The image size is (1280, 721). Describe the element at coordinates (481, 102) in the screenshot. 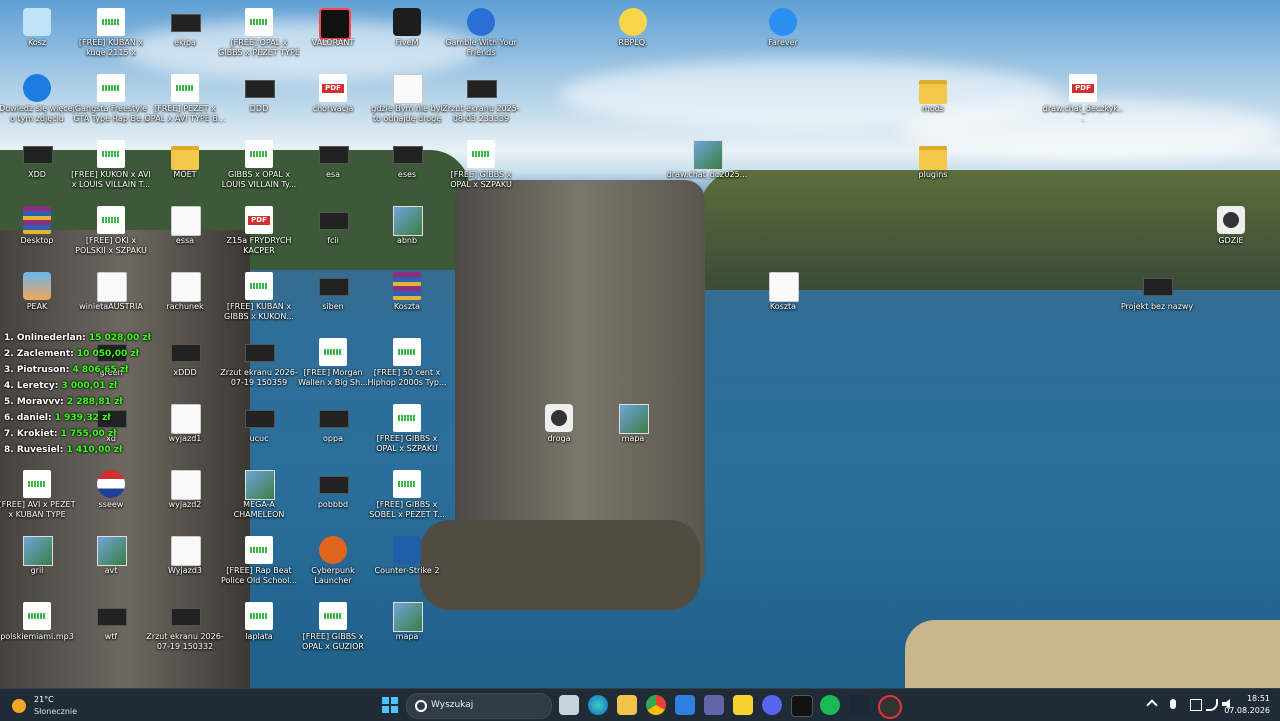

I see `desktop-icon: Zrzut ekranu 2025-08-03 233339` at that location.